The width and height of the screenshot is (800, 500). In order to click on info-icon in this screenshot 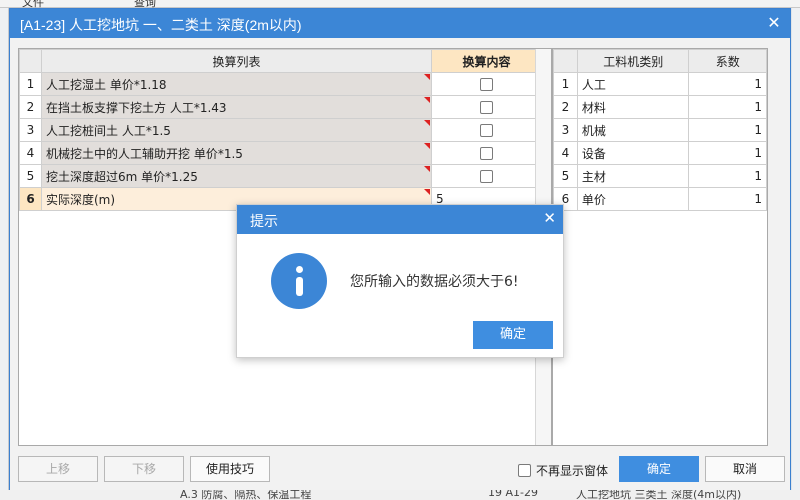, I will do `click(299, 281)`.